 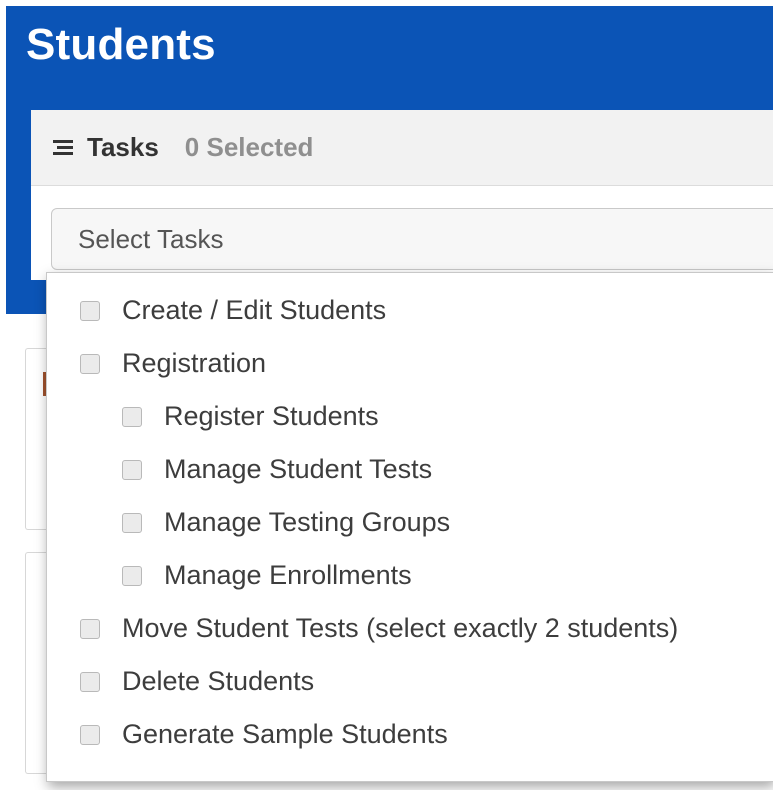 I want to click on option-create-edit-students: Create / Edit Students, so click(x=233, y=310).